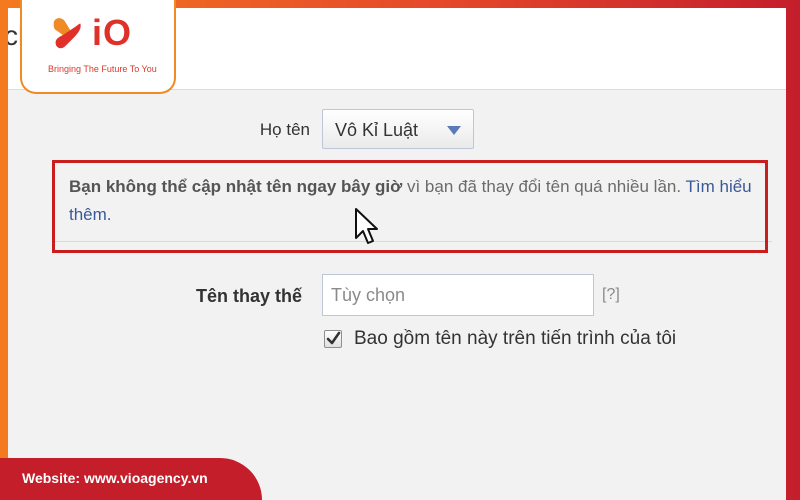  I want to click on timeline-checkbox, so click(333, 339).